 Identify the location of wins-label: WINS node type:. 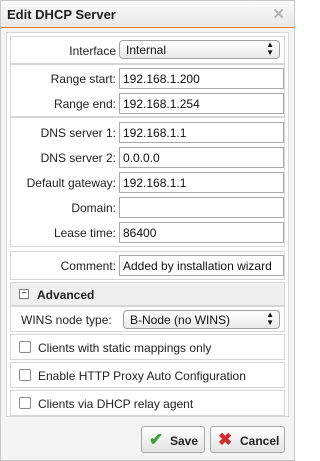
(66, 320).